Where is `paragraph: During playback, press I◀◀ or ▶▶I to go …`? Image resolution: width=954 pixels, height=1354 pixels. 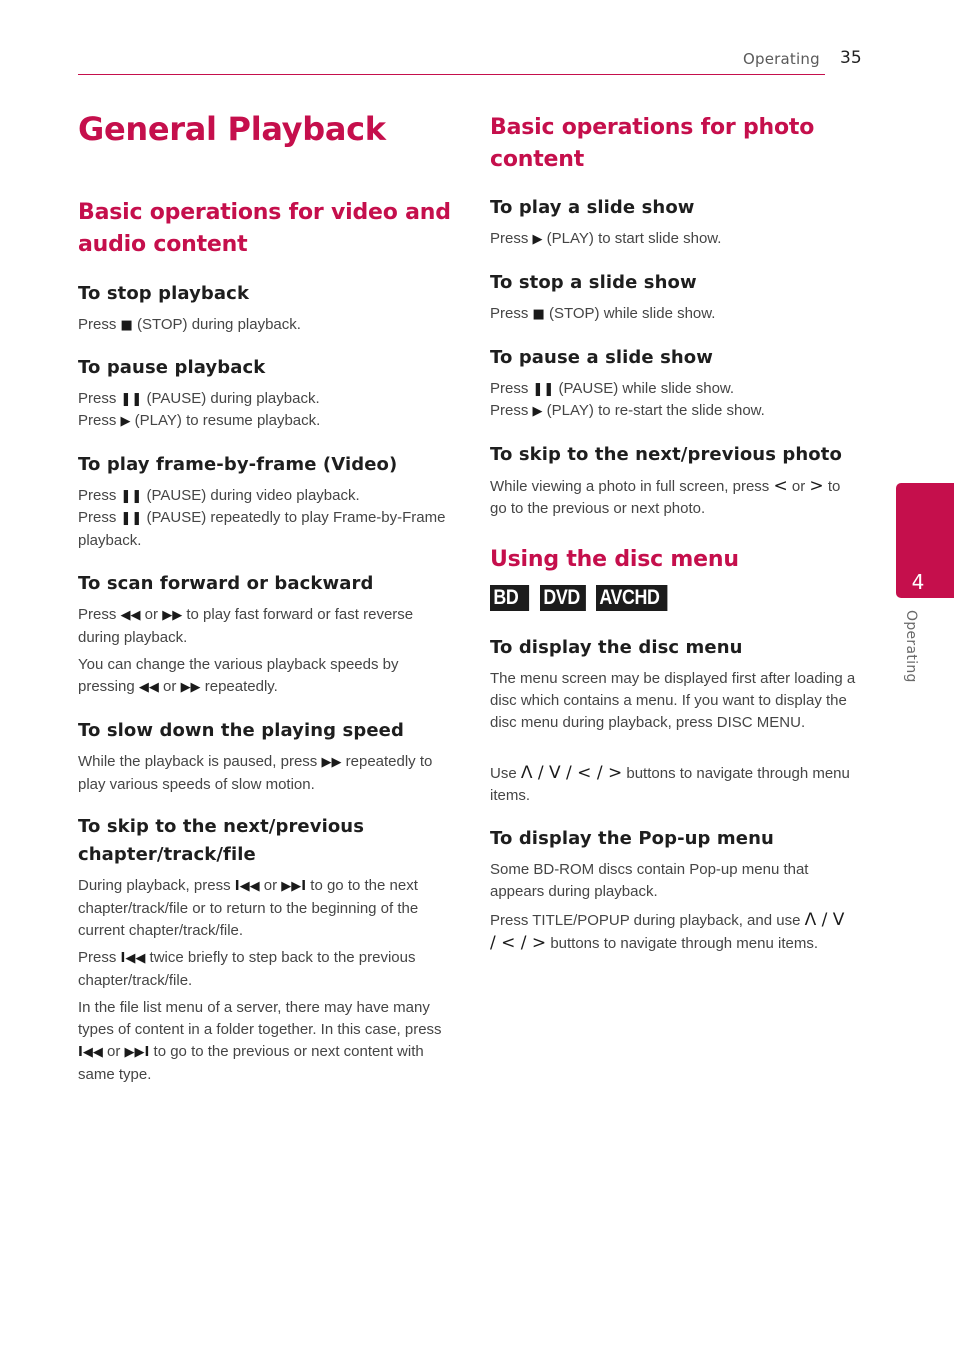
paragraph: During playback, press I◀◀ or ▶▶I to go … is located at coordinates (268, 908).